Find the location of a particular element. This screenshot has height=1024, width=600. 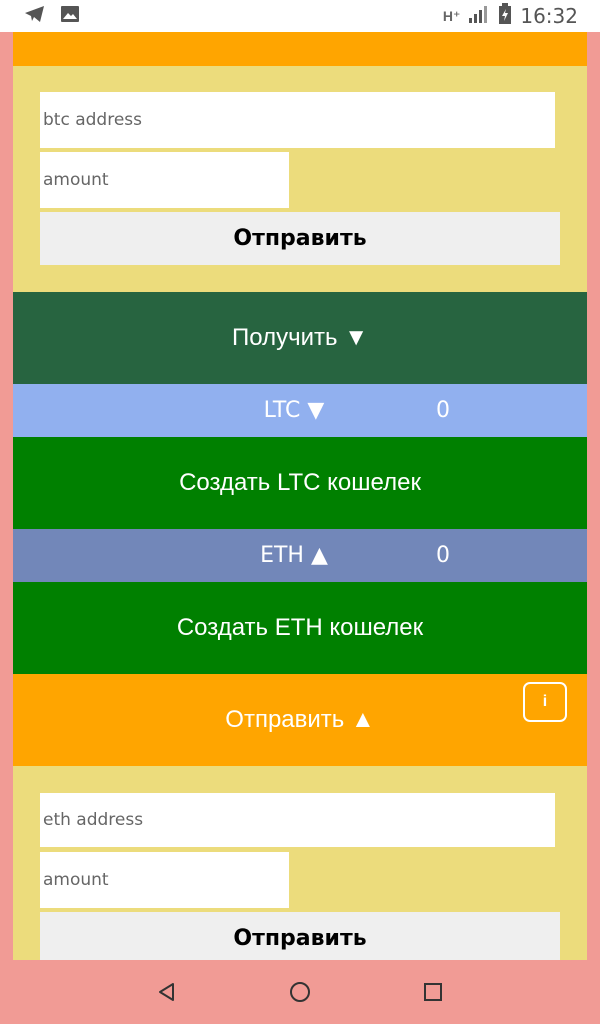

btc-send-button: Отправить is located at coordinates (300, 238).